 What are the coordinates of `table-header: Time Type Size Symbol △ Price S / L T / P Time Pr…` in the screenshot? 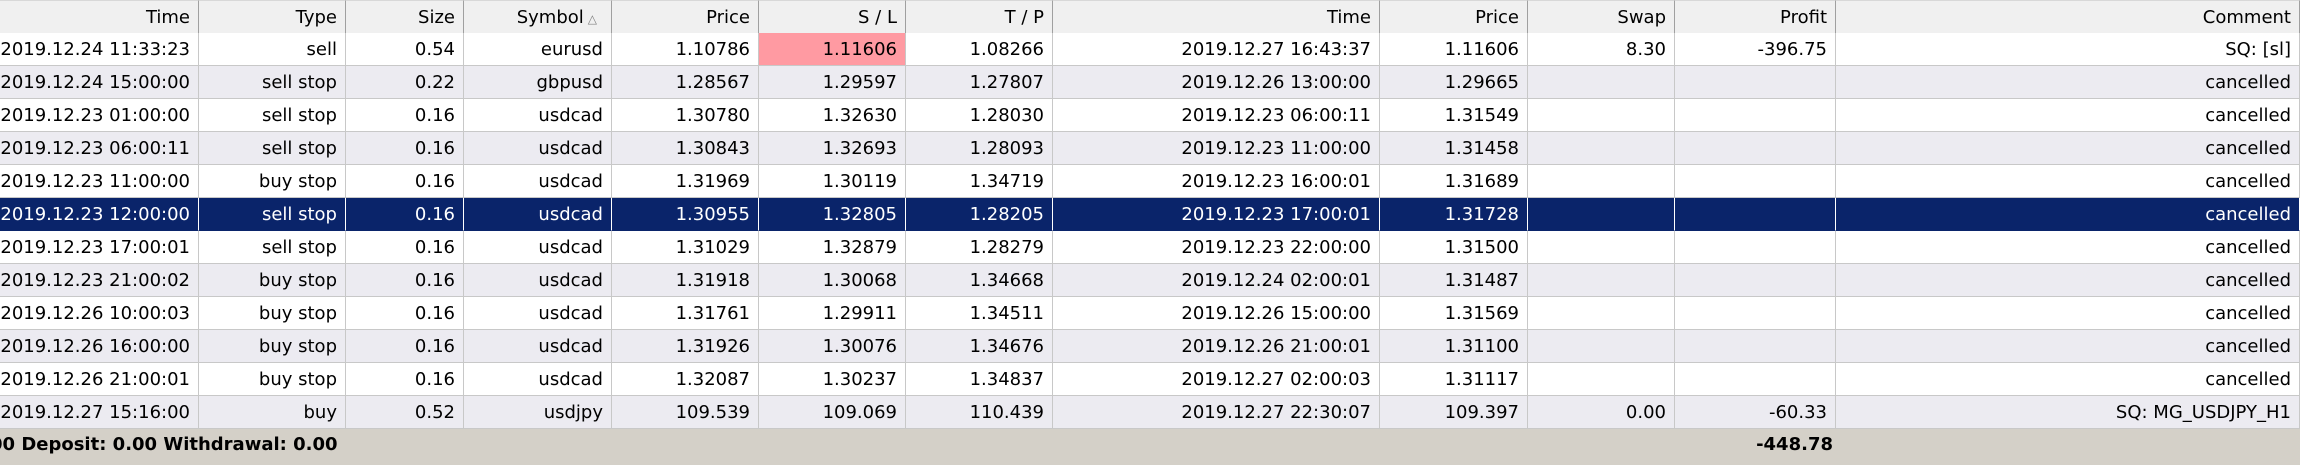 It's located at (1150, 17).